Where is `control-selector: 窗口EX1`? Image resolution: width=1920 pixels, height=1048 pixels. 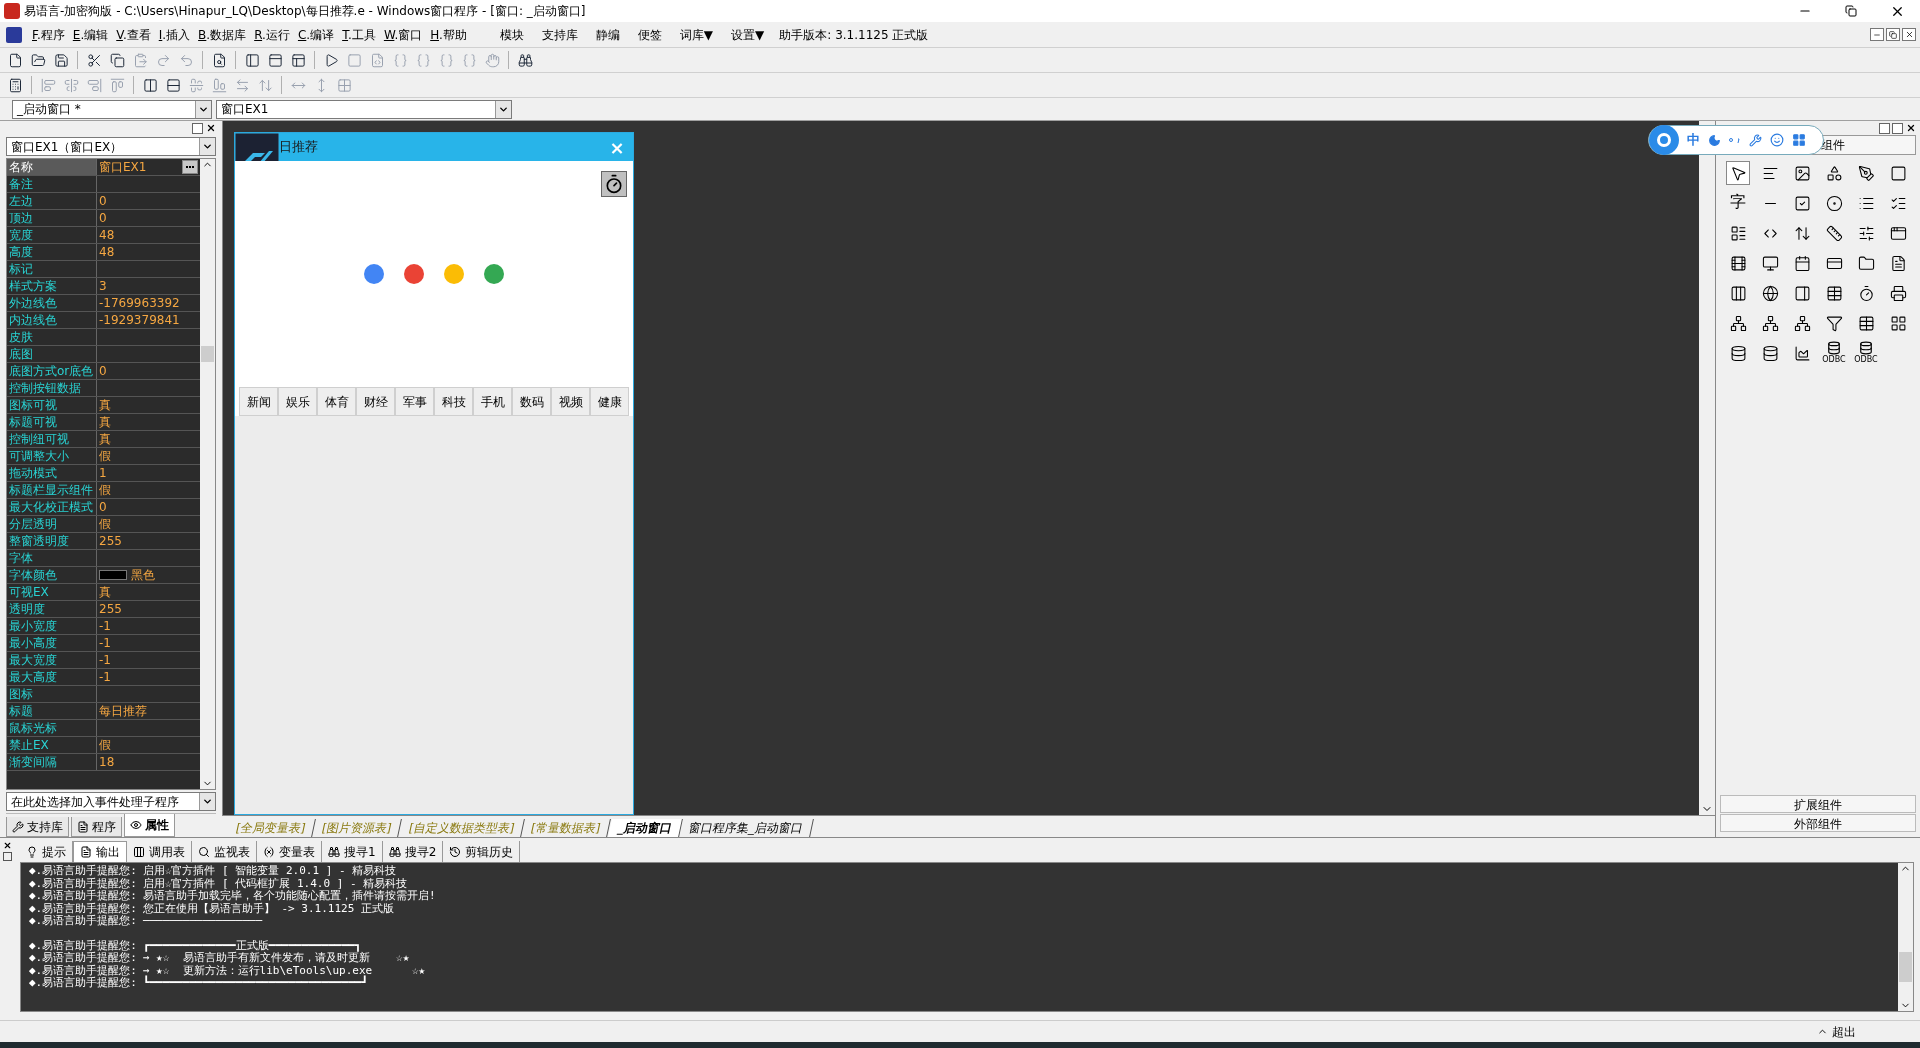 control-selector: 窗口EX1 is located at coordinates (364, 109).